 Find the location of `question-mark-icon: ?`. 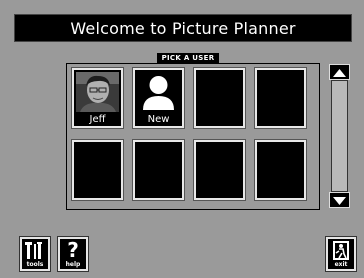

question-mark-icon: ? is located at coordinates (73, 250).